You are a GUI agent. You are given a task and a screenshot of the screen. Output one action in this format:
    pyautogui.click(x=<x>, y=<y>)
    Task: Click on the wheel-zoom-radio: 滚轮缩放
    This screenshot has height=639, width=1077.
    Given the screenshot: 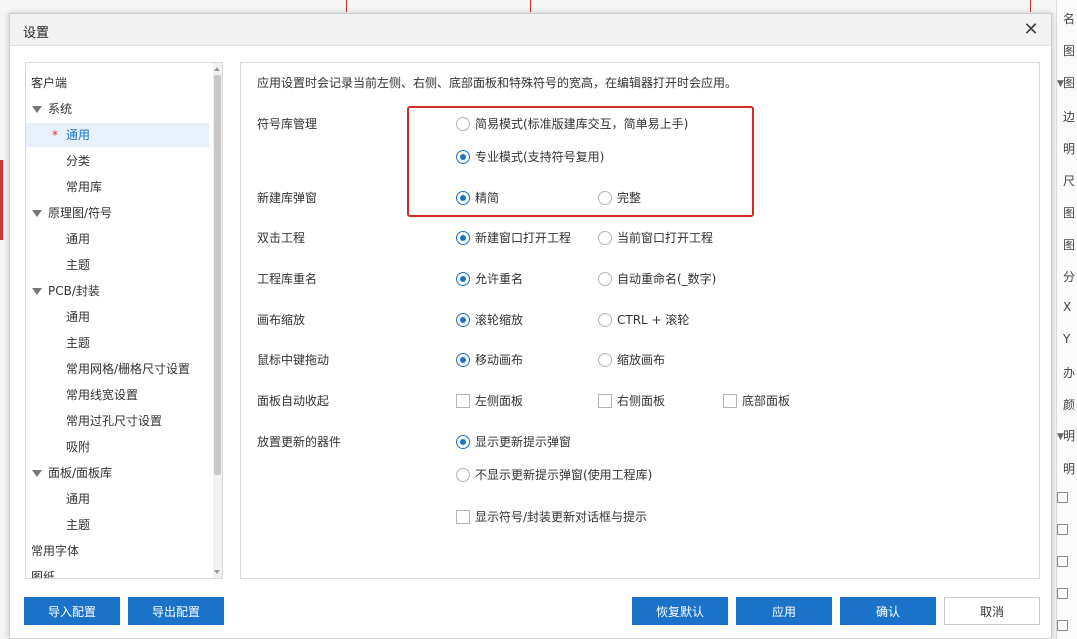 What is the action you would take?
    pyautogui.click(x=489, y=320)
    